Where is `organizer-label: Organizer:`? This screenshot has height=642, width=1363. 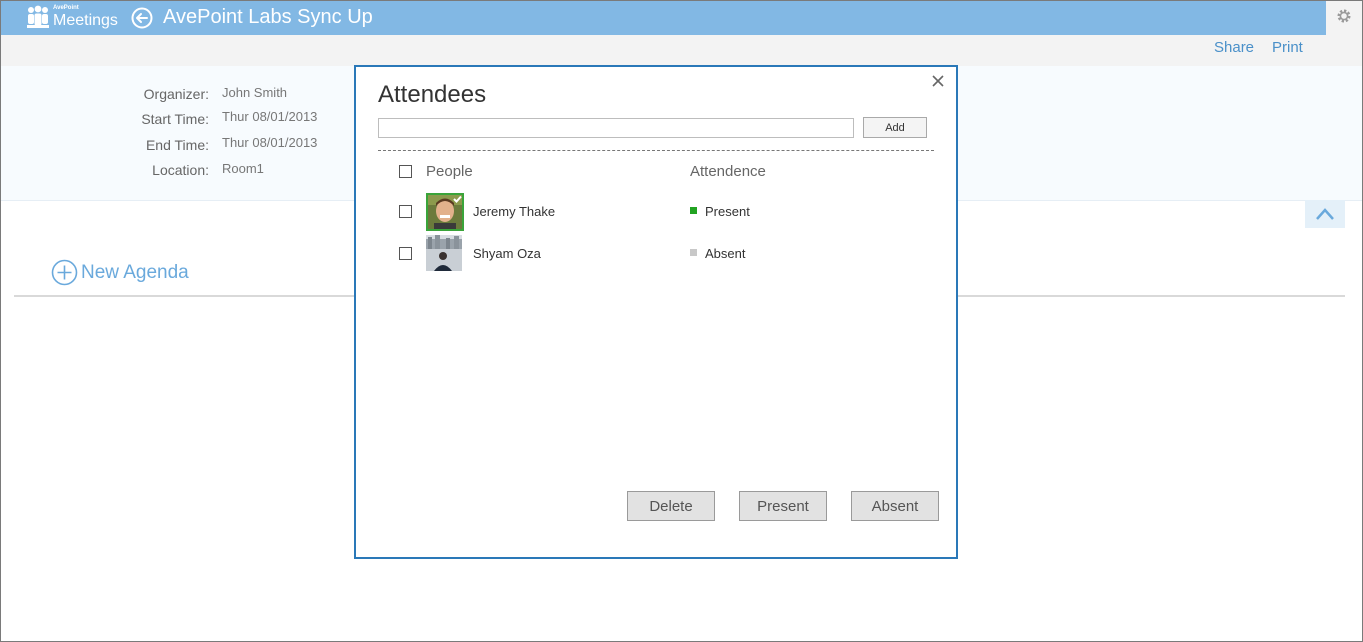 organizer-label: Organizer: is located at coordinates (176, 94).